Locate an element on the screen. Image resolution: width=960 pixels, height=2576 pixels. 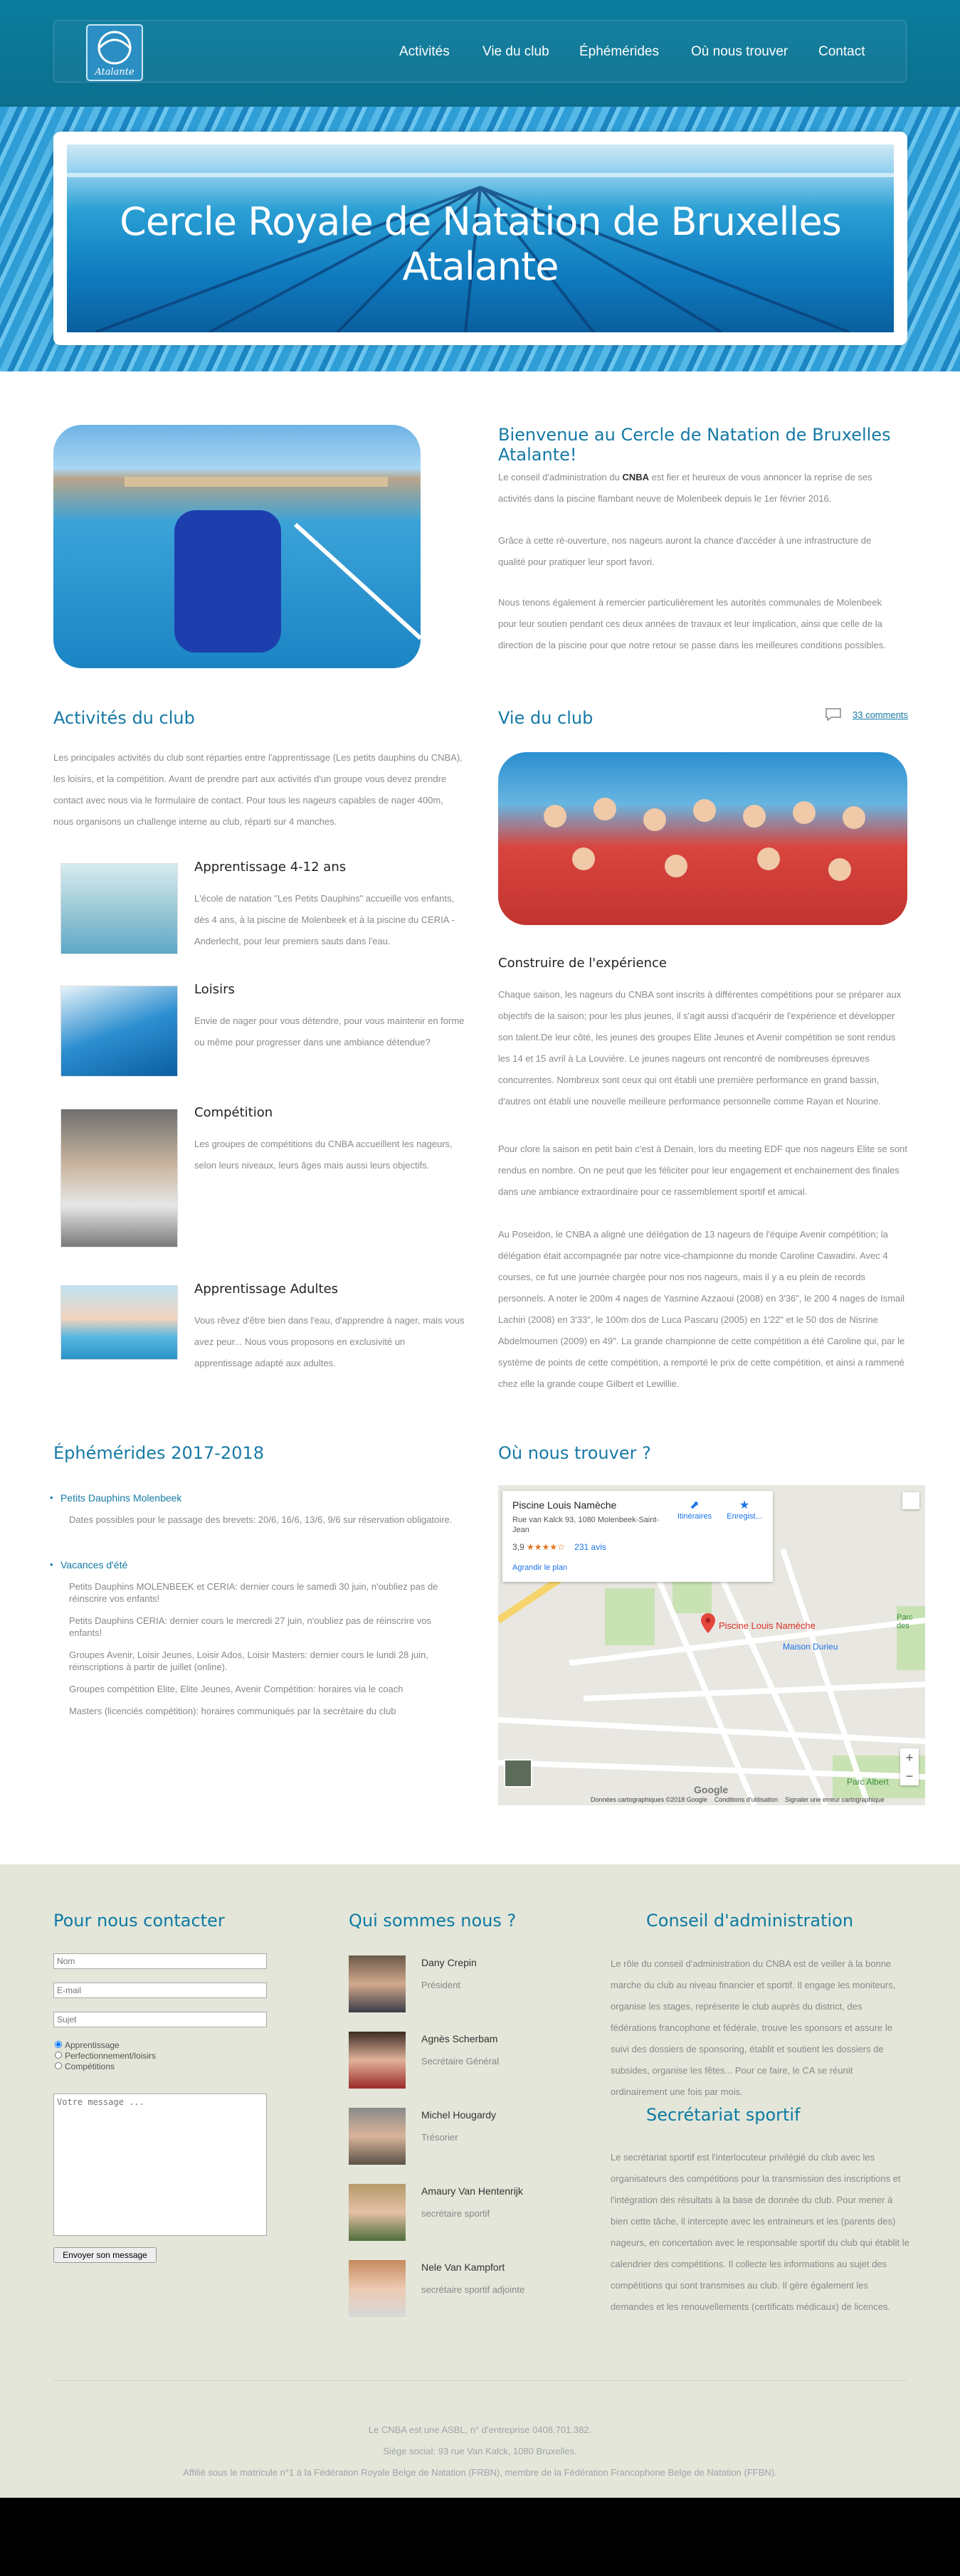
map-park-label-2: Parc Albert is located at coordinates (868, 1782).